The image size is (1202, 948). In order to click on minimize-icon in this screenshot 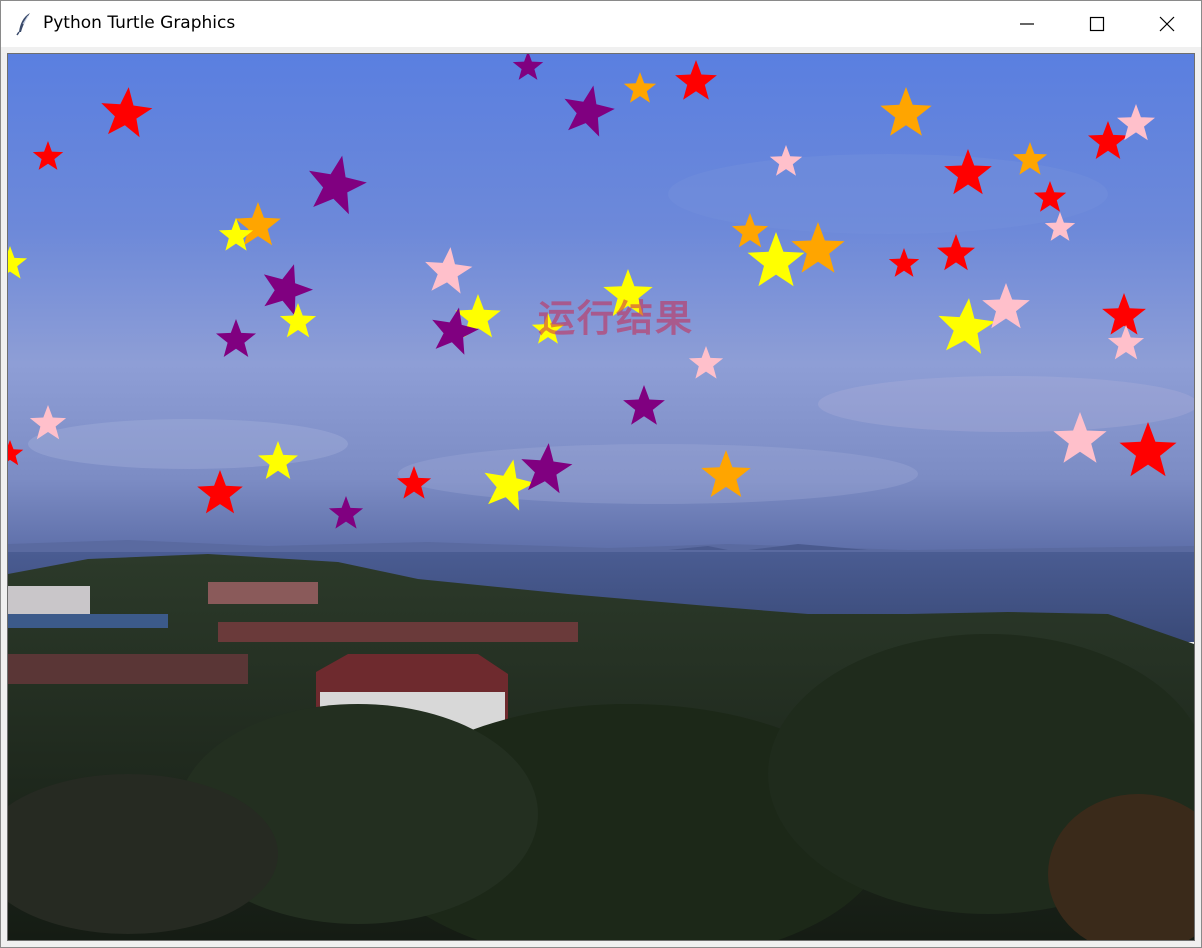, I will do `click(1027, 24)`.